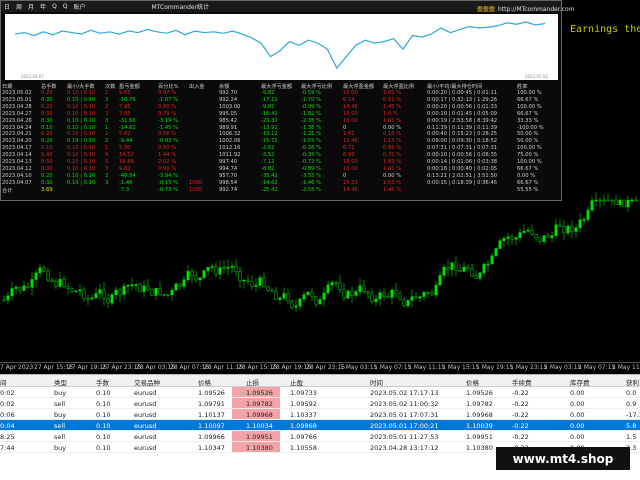 The height and width of the screenshot is (480, 640). Describe the element at coordinates (350, 189) in the screenshot. I see `stats-cell: 14.46` at that location.